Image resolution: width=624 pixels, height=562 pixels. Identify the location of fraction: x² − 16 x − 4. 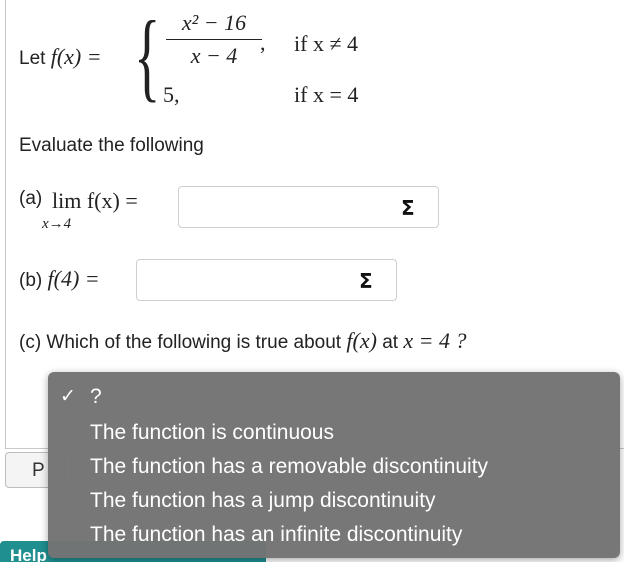
(214, 39).